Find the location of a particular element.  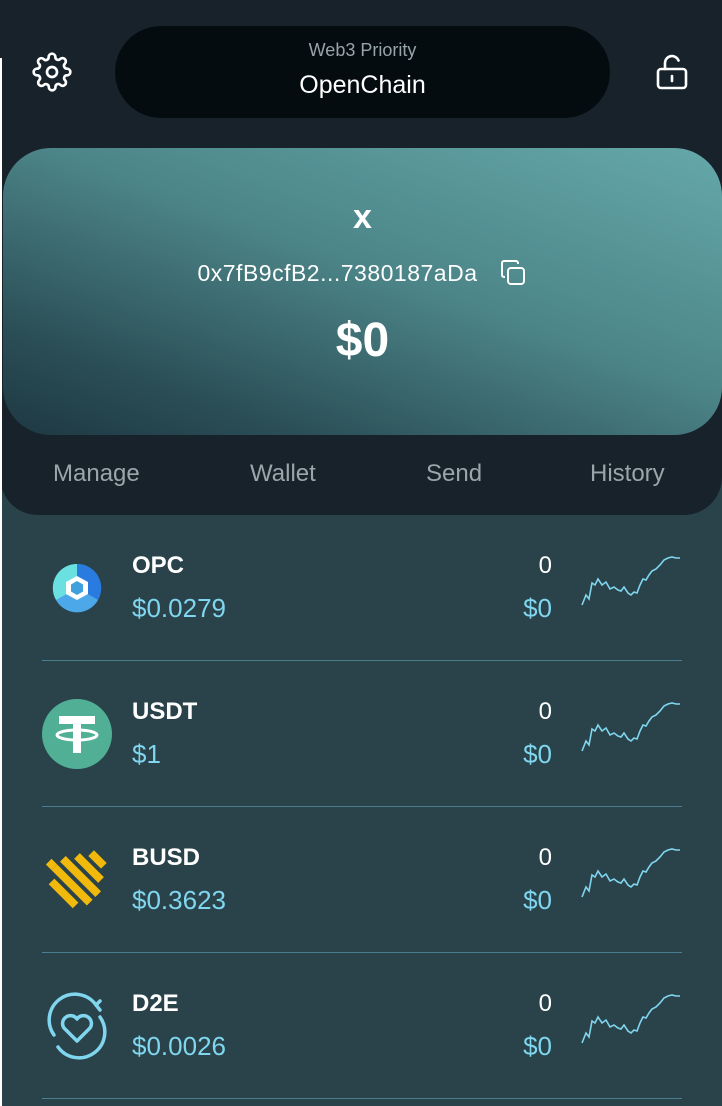

network-selector: Web3 Priority OpenChain is located at coordinates (362, 72).